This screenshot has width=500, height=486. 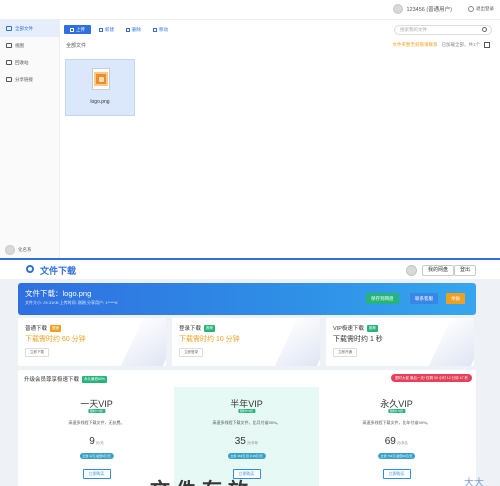 I want to click on upload-button: 上传, so click(x=77, y=29).